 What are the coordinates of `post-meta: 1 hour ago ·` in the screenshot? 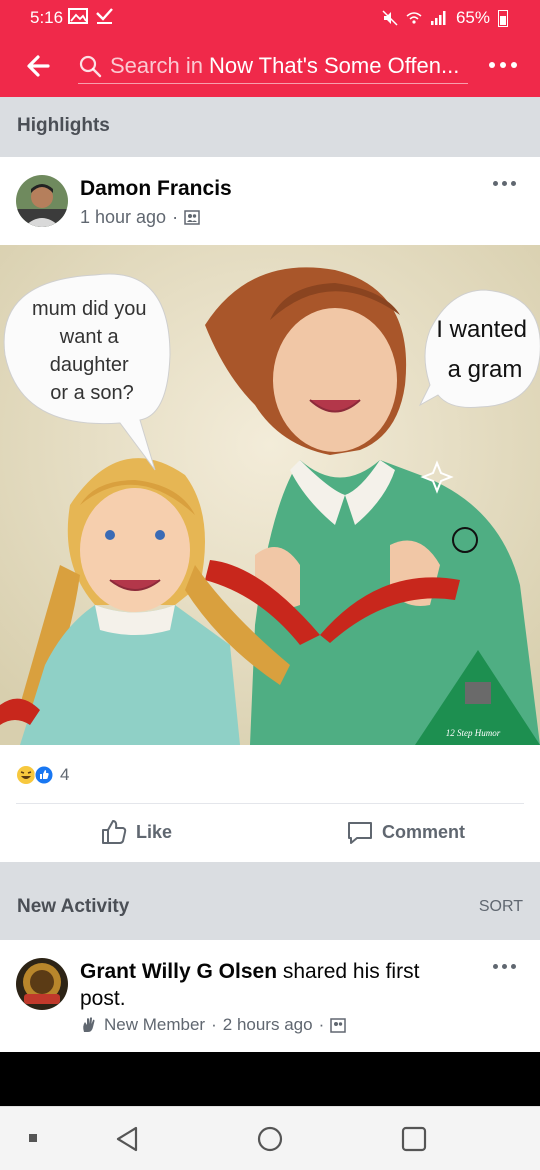 It's located at (140, 217).